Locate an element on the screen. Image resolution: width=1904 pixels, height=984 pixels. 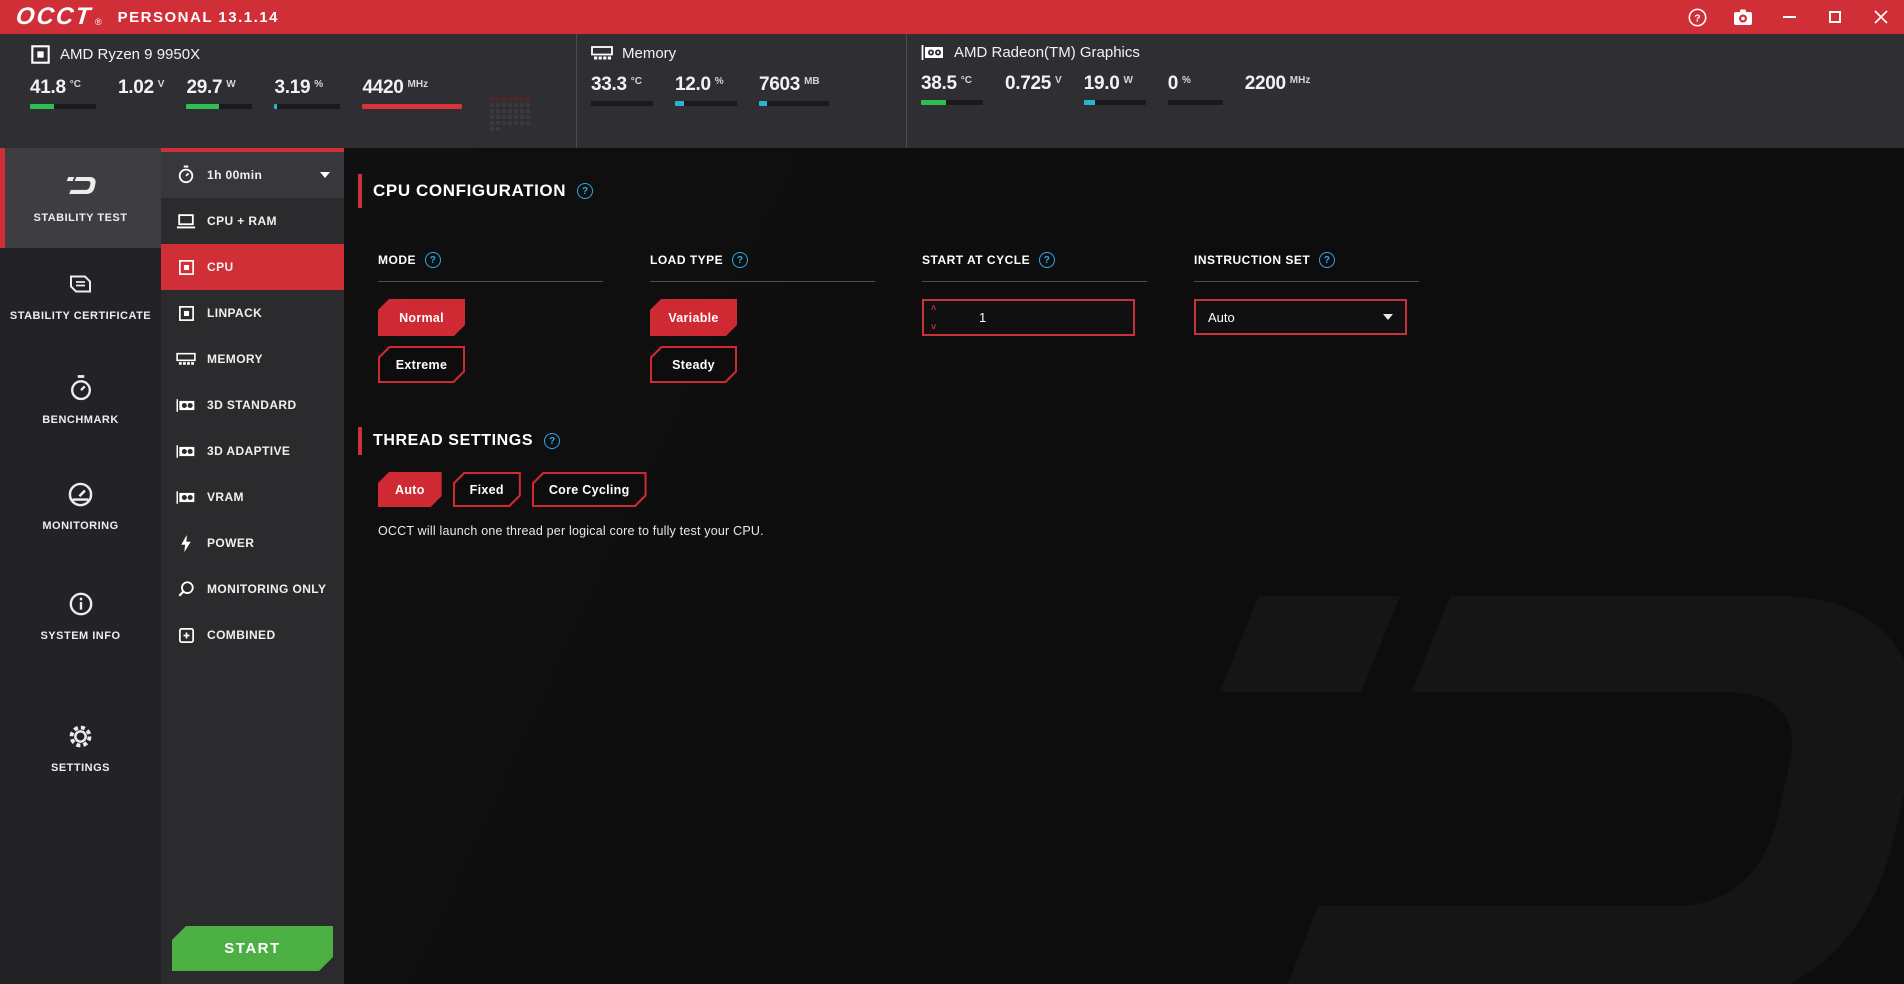
gpu-temp-metric: 38.5 °C is located at coordinates (952, 89).